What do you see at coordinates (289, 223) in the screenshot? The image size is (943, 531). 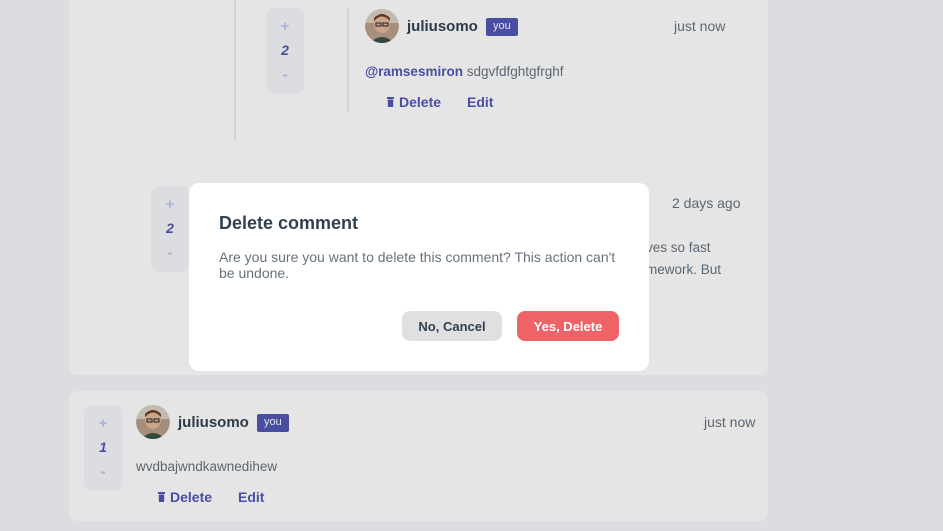 I see `dialog-title: Delete comment` at bounding box center [289, 223].